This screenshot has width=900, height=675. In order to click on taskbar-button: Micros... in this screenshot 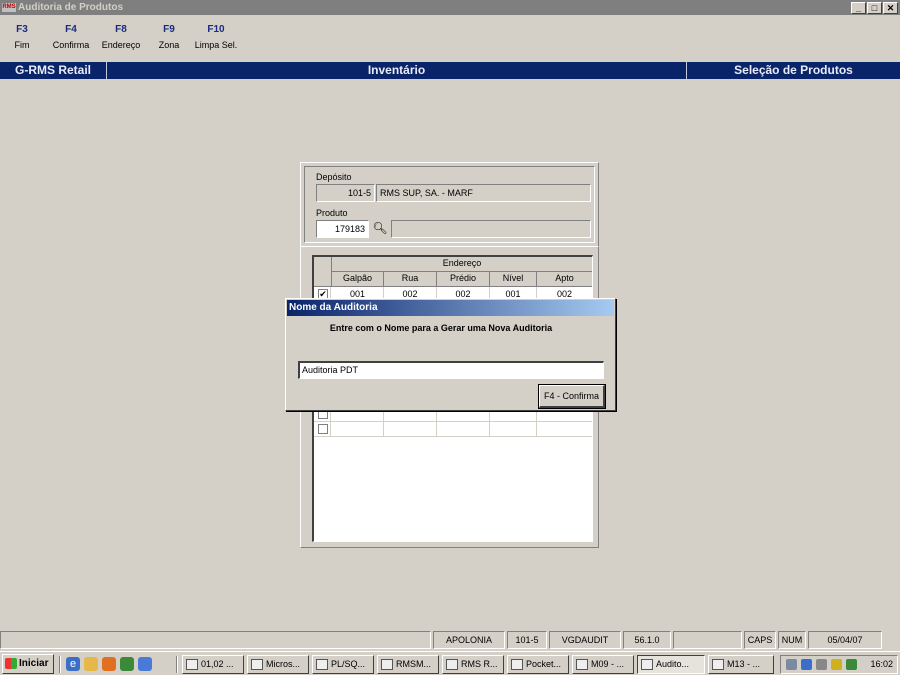, I will do `click(278, 664)`.